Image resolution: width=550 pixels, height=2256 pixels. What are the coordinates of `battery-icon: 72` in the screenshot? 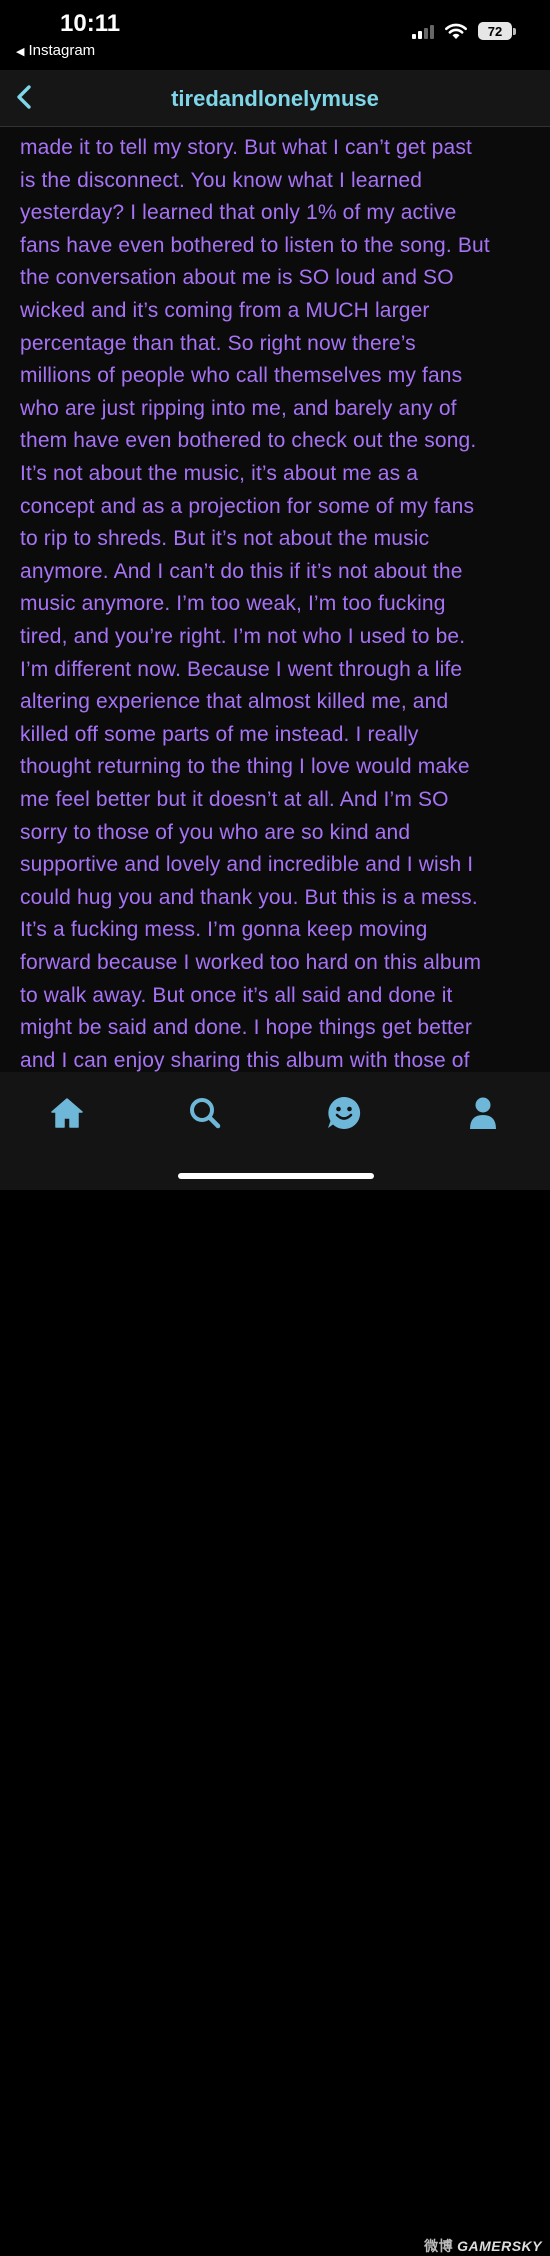 It's located at (497, 31).